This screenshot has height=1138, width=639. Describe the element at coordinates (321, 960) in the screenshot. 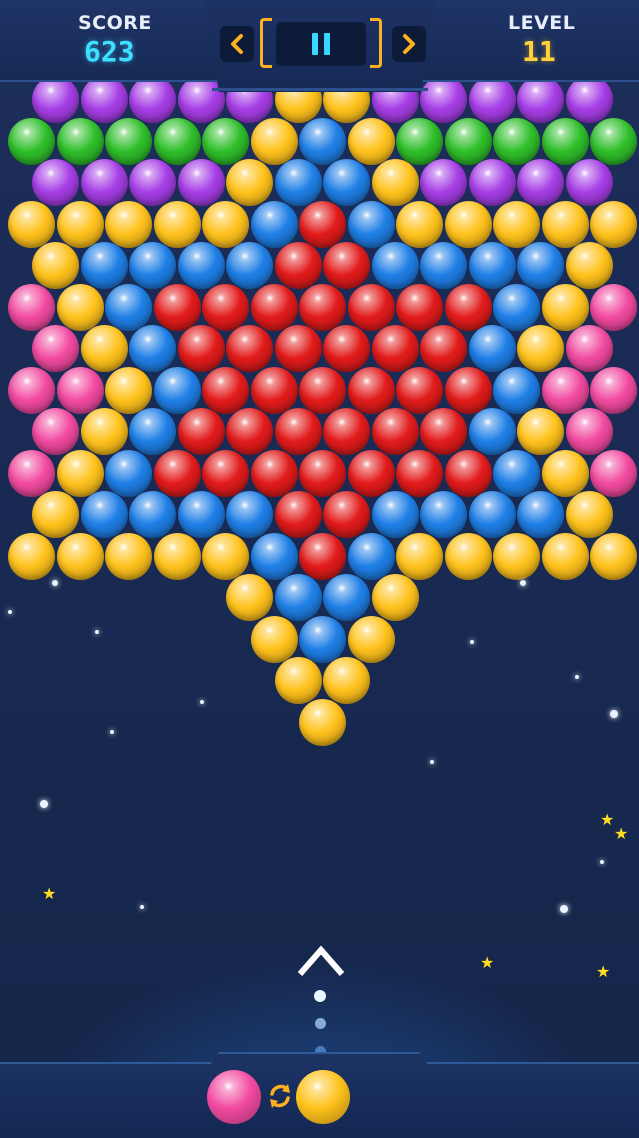

I see `chevron-up-icon` at that location.